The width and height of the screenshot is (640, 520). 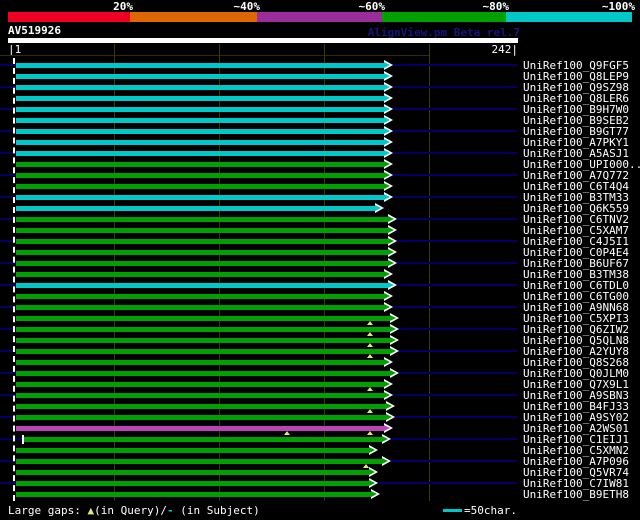 What do you see at coordinates (372, 6) in the screenshot?
I see `identity-scale-label: ~60%` at bounding box center [372, 6].